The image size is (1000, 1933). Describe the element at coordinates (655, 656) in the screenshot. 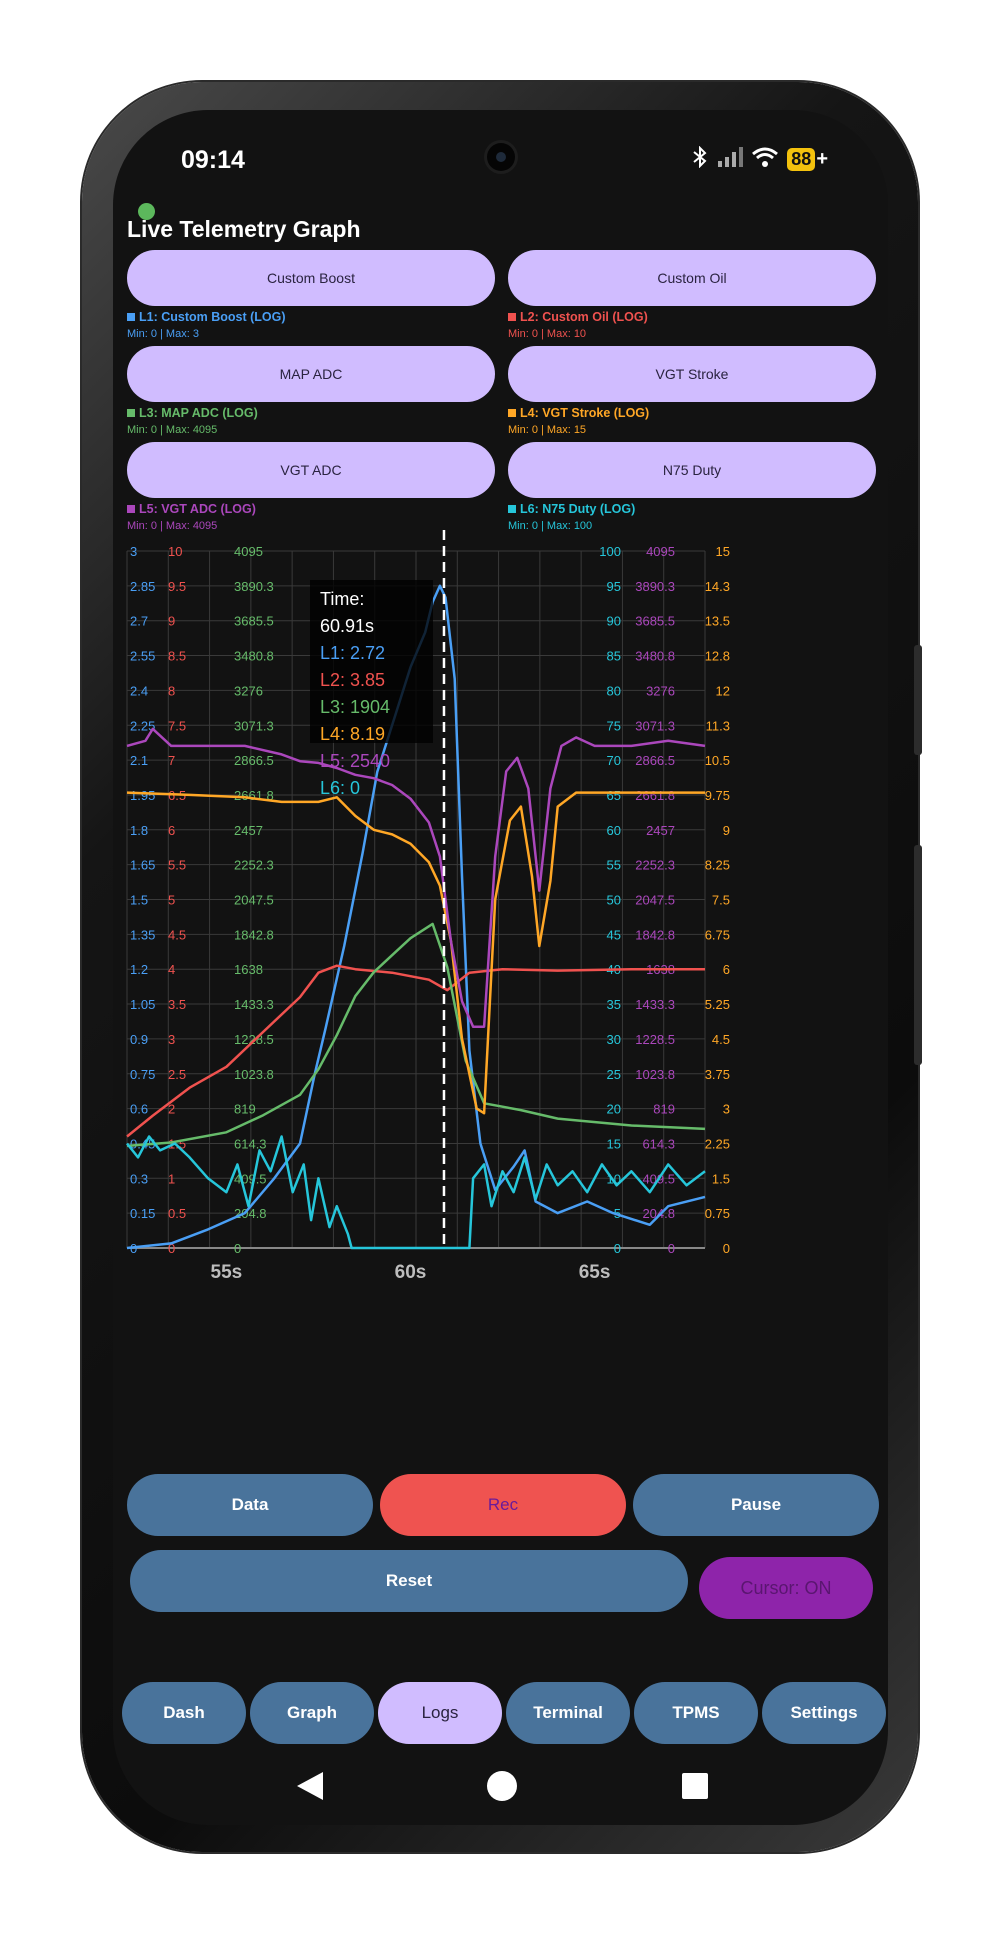

I see `y-tick-label-l5: 3480.8` at that location.